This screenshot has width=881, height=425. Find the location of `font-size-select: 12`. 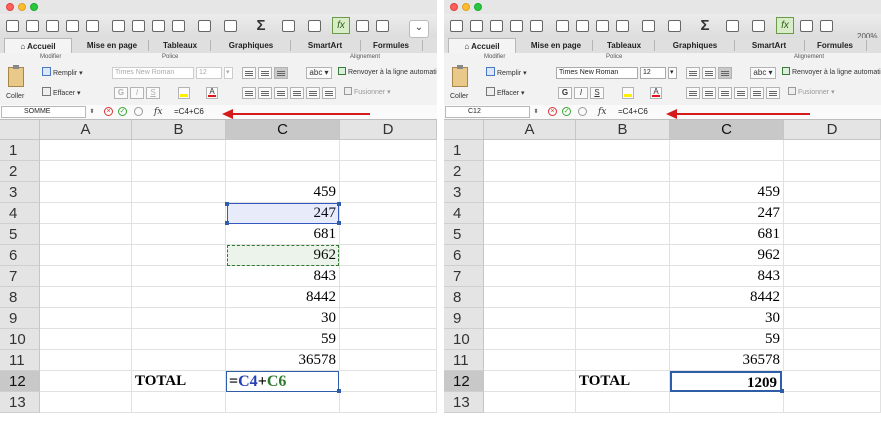

font-size-select: 12 is located at coordinates (209, 73).